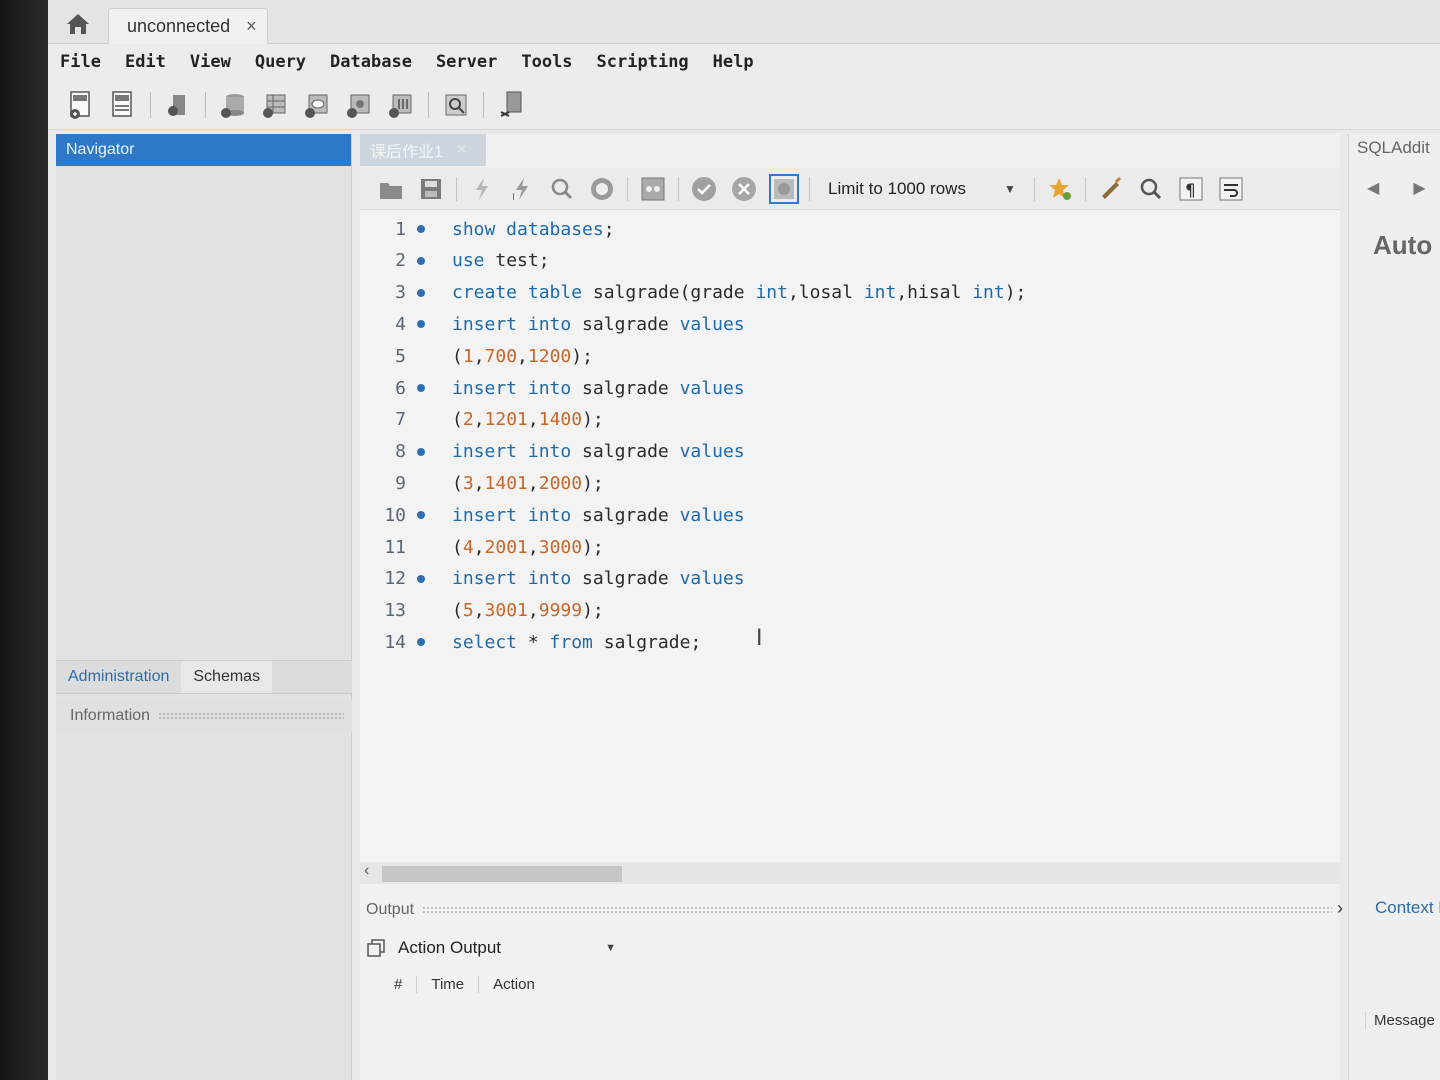 The height and width of the screenshot is (1080, 1440). Describe the element at coordinates (205, 104) in the screenshot. I see `toolbar-separator` at that location.